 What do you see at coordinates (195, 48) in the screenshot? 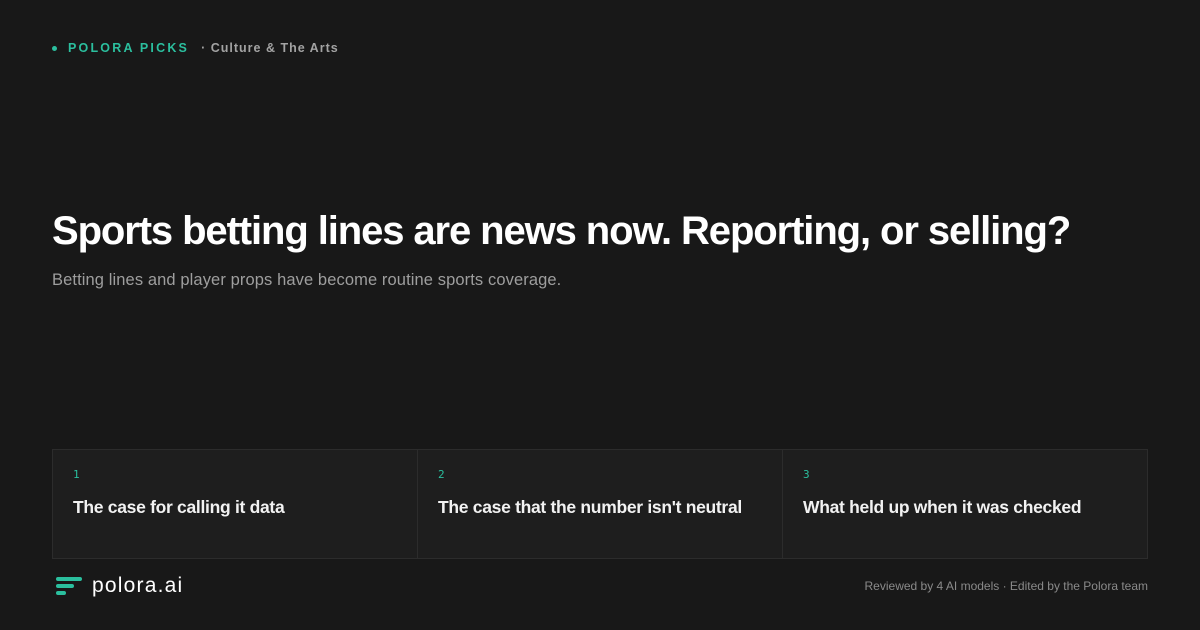
I see `topbar: POLORA PICKS · Culture & The Arts` at bounding box center [195, 48].